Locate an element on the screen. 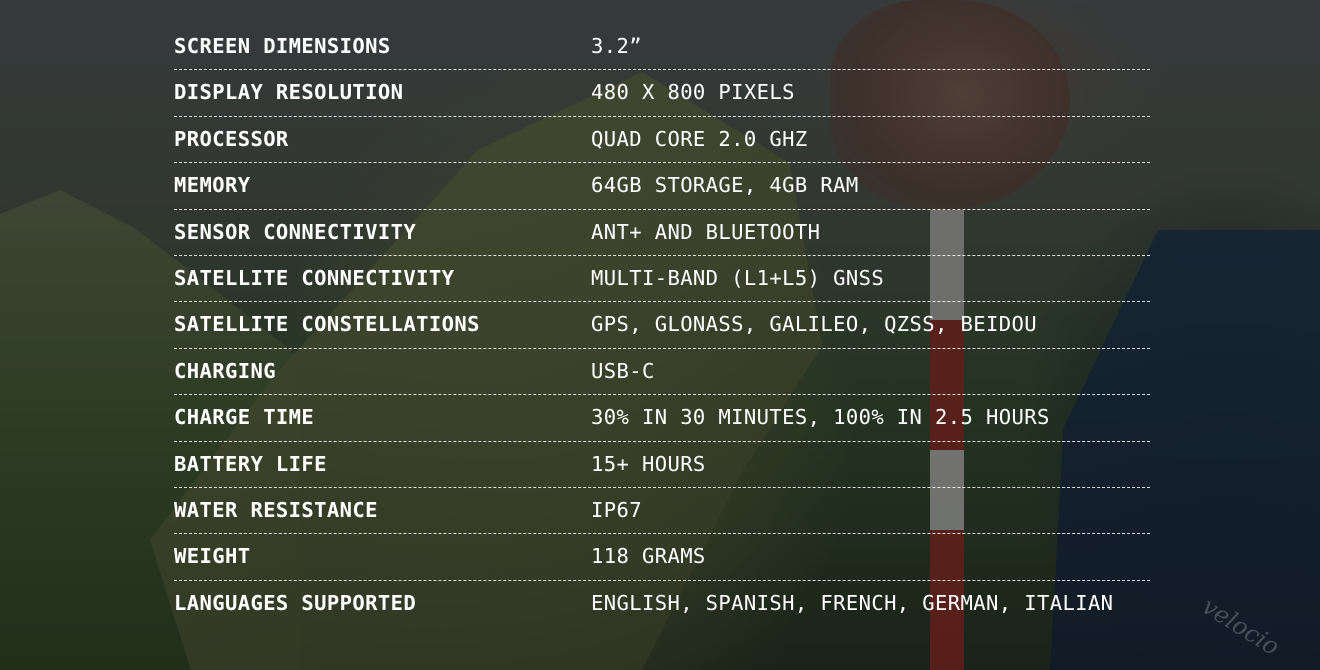  spec-row: SCREEN DIMENSIONS 3.2” is located at coordinates (662, 47).